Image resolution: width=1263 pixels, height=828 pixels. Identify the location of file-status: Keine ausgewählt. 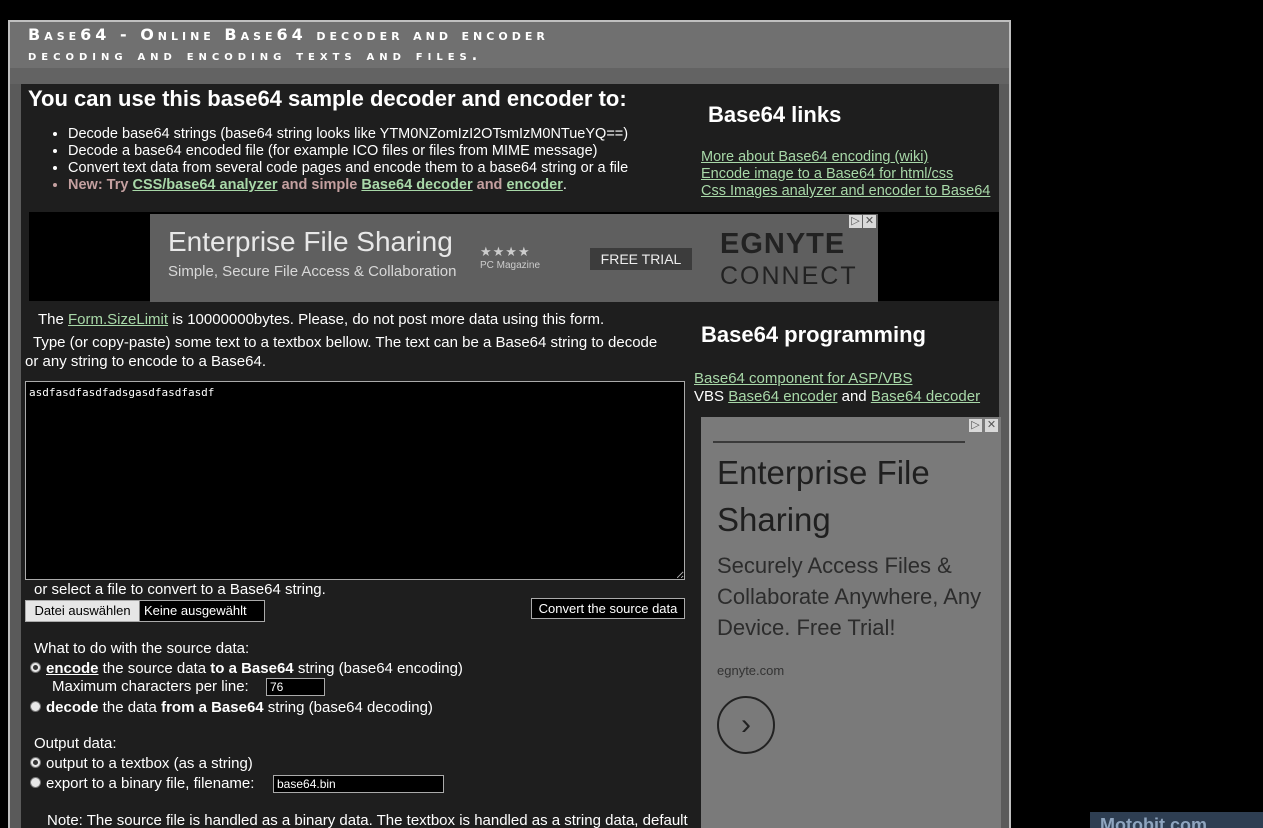
(195, 610).